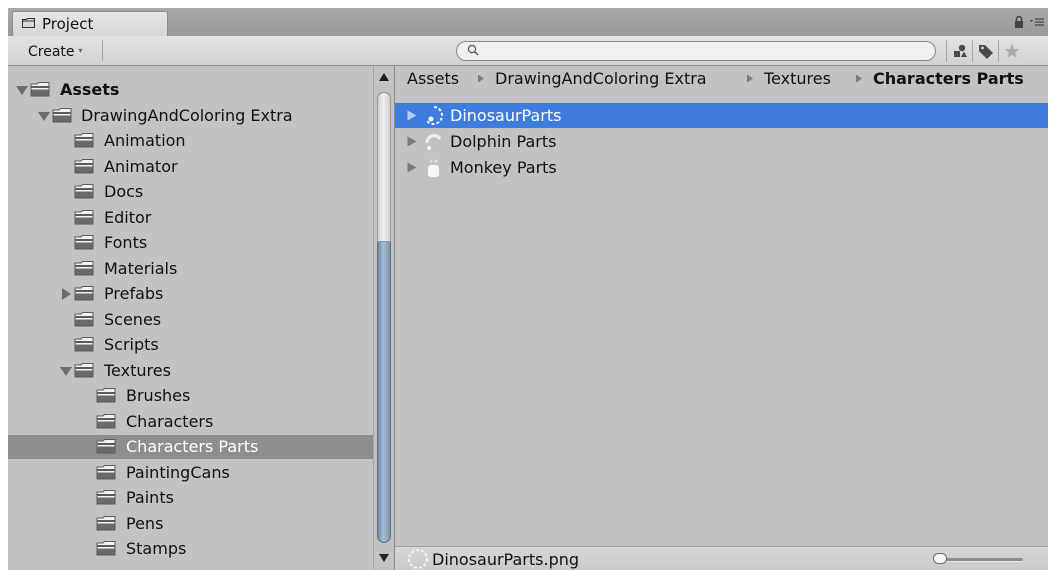  Describe the element at coordinates (190, 345) in the screenshot. I see `tree-item: Scripts` at that location.